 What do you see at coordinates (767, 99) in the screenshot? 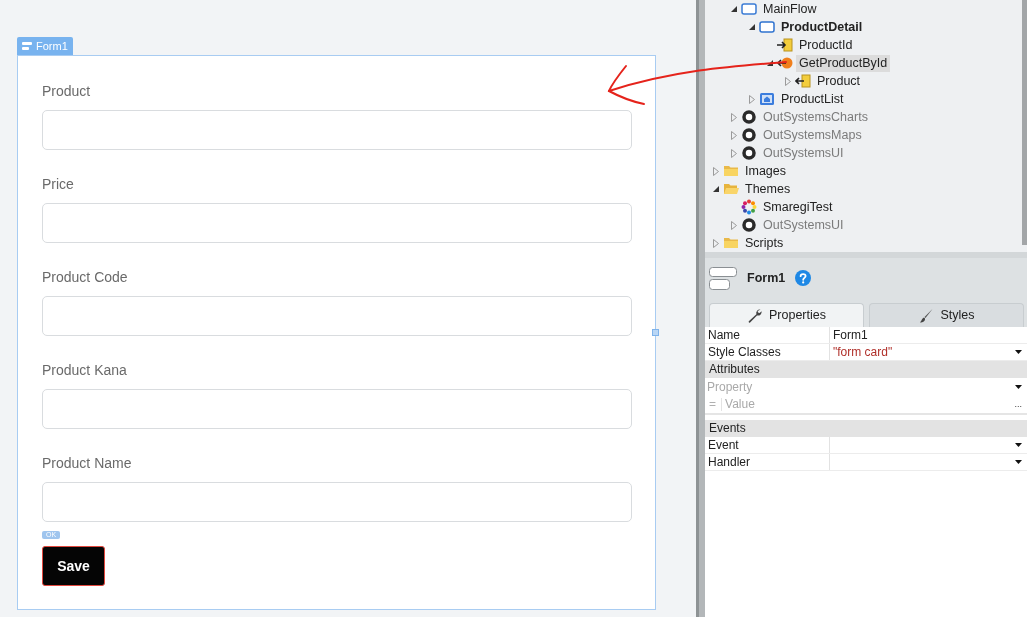
I see `home-screen-icon` at bounding box center [767, 99].